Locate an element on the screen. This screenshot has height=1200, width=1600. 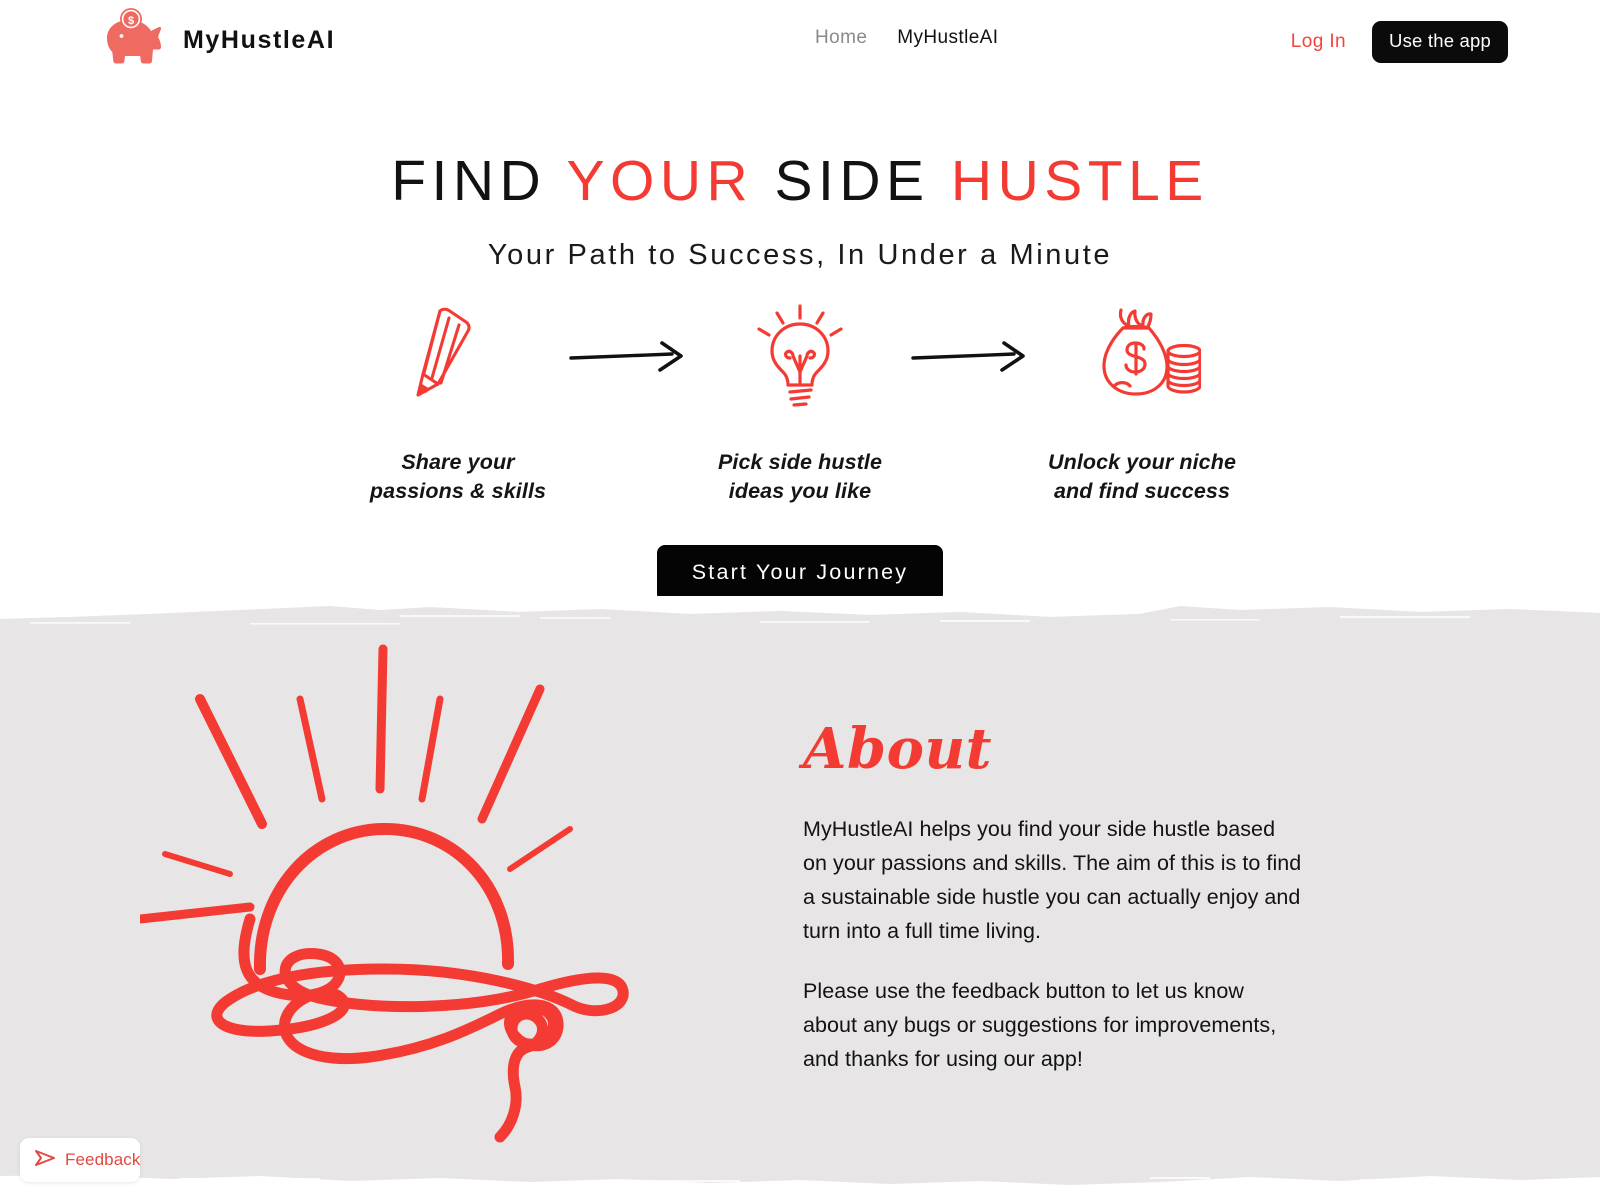
pencil-icon is located at coordinates (458, 357).